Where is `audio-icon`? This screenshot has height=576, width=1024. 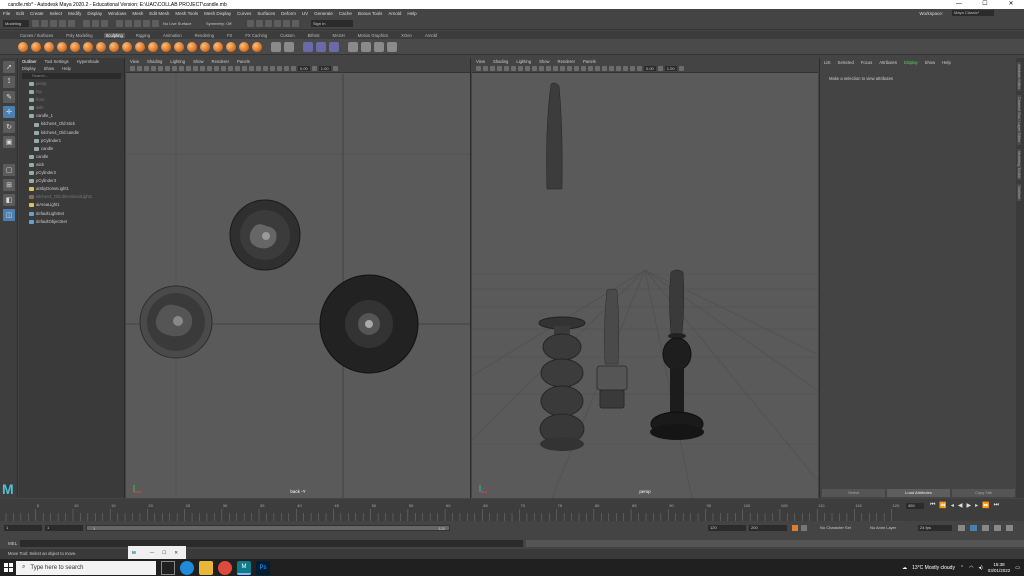 audio-icon is located at coordinates (973, 528).